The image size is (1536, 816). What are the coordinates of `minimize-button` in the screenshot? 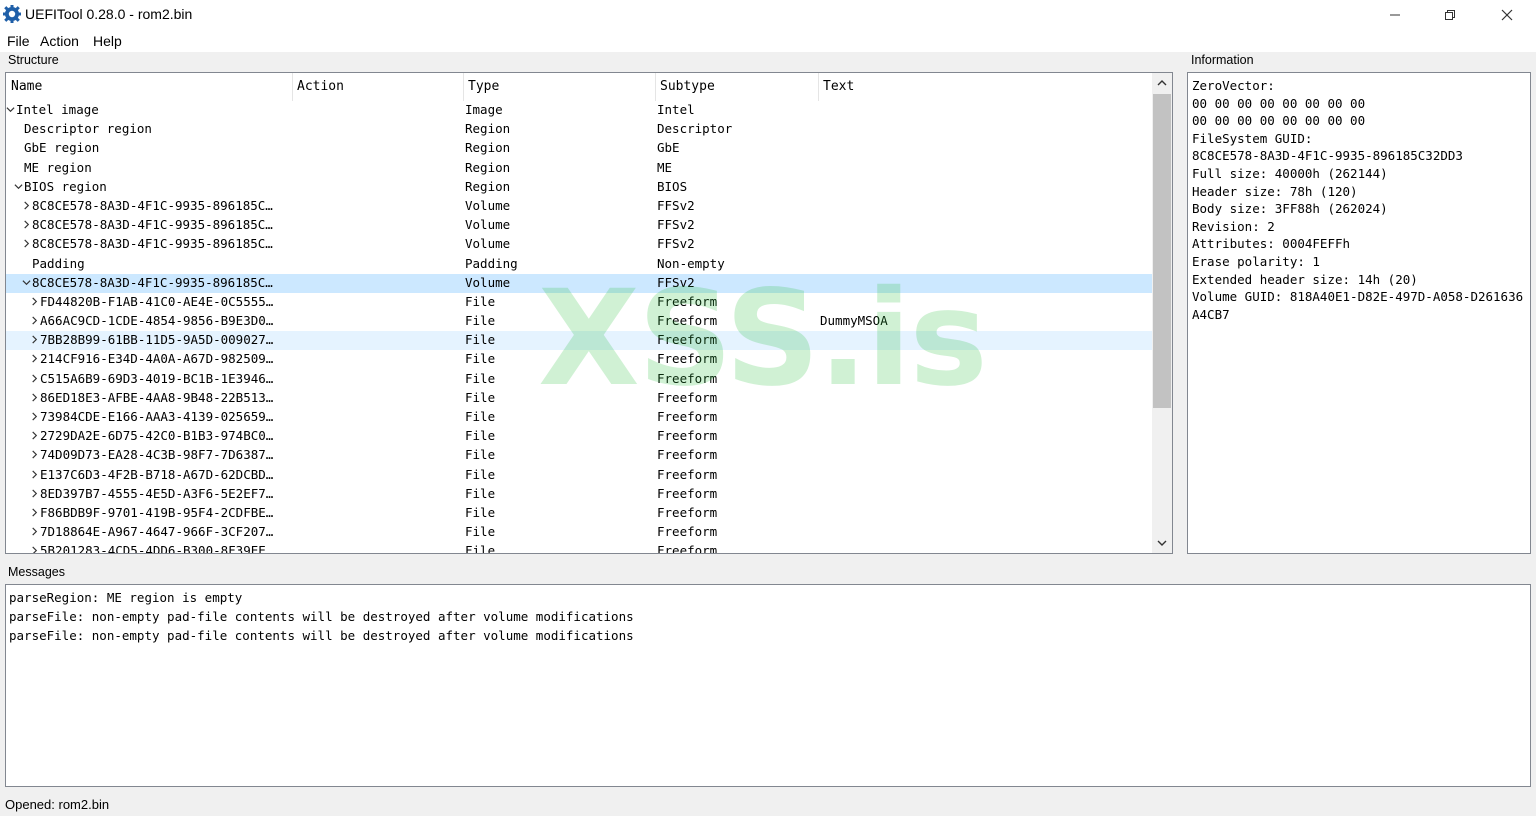 It's located at (1395, 15).